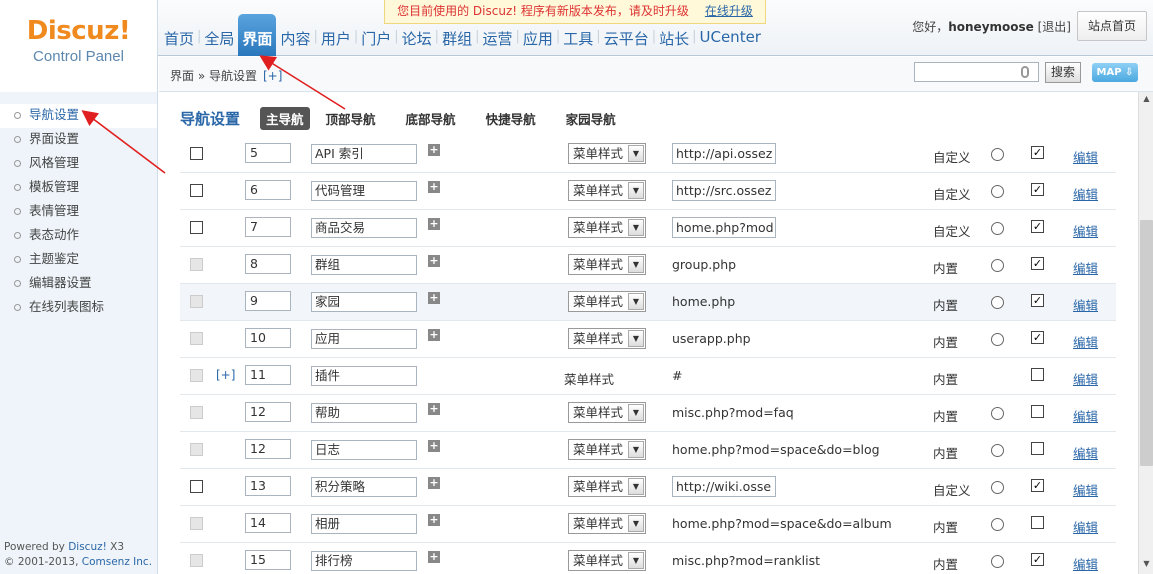  What do you see at coordinates (268, 338) in the screenshot?
I see `order-input: 10` at bounding box center [268, 338].